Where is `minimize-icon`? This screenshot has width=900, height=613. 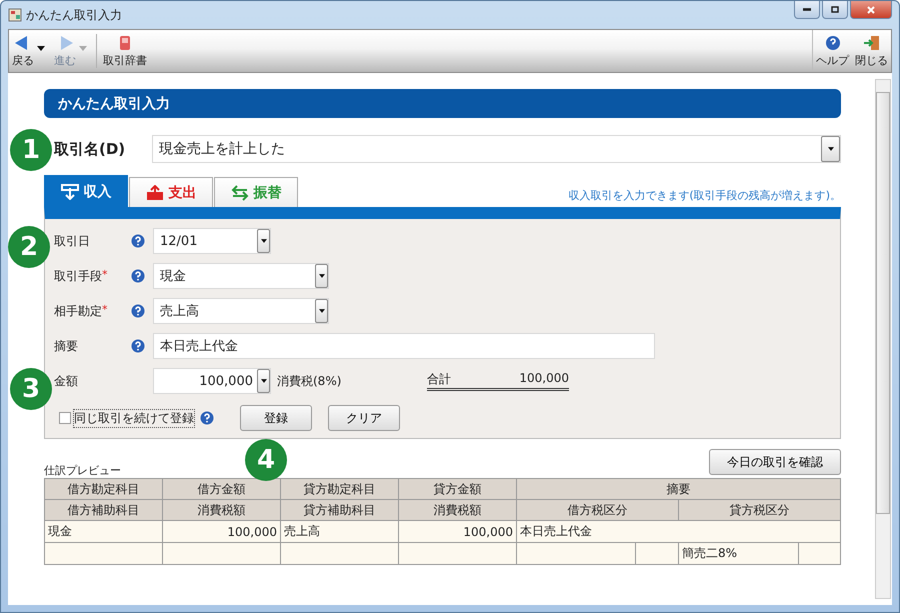 minimize-icon is located at coordinates (807, 9).